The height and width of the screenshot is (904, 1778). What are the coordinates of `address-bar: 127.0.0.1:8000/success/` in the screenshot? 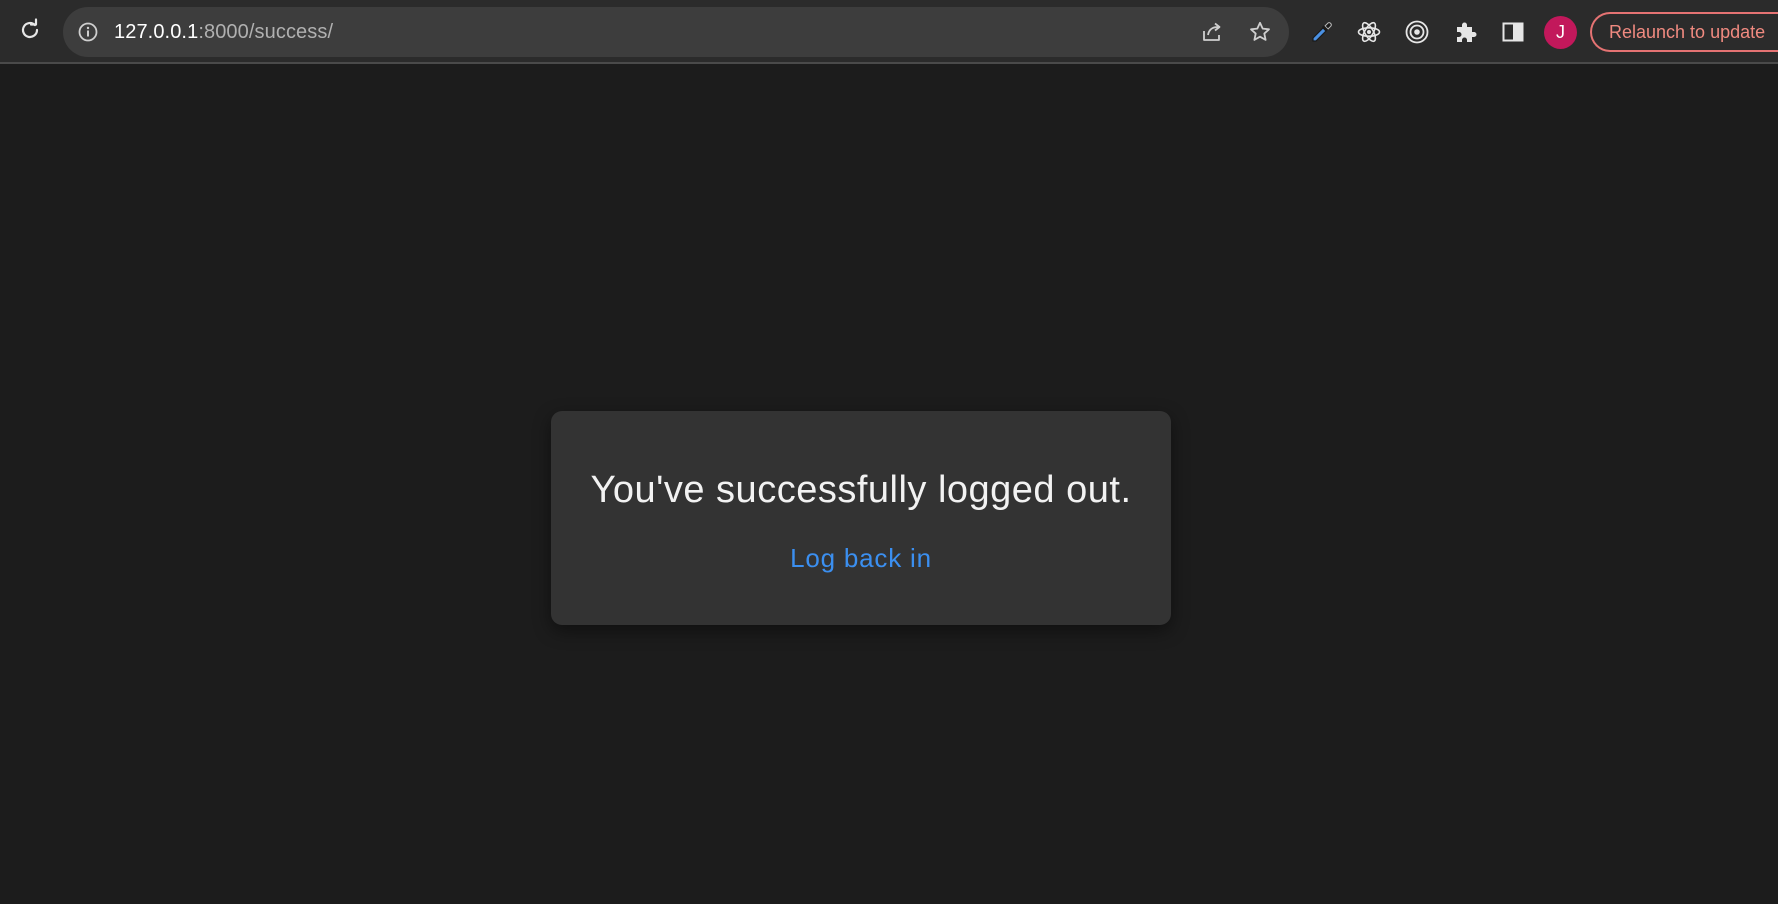 It's located at (676, 32).